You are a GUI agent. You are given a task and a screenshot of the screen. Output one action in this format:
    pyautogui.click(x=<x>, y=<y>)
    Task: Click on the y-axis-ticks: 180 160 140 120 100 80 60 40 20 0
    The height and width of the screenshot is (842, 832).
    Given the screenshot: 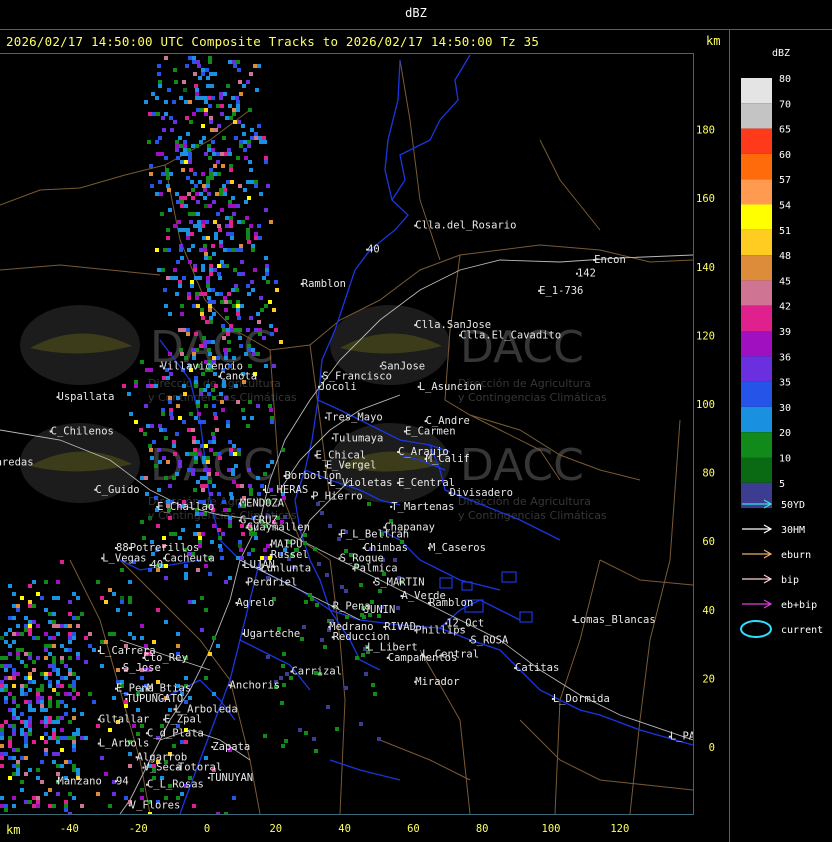 What is the action you would take?
    pyautogui.click(x=705, y=439)
    